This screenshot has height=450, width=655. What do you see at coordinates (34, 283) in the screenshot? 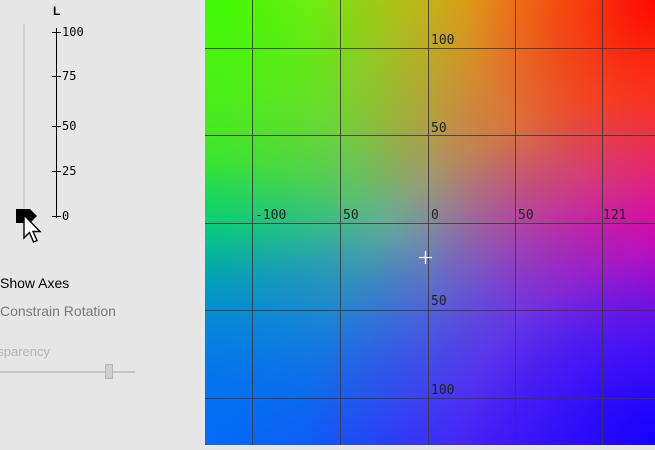
I see `show-axes-option: Show Axes` at bounding box center [34, 283].